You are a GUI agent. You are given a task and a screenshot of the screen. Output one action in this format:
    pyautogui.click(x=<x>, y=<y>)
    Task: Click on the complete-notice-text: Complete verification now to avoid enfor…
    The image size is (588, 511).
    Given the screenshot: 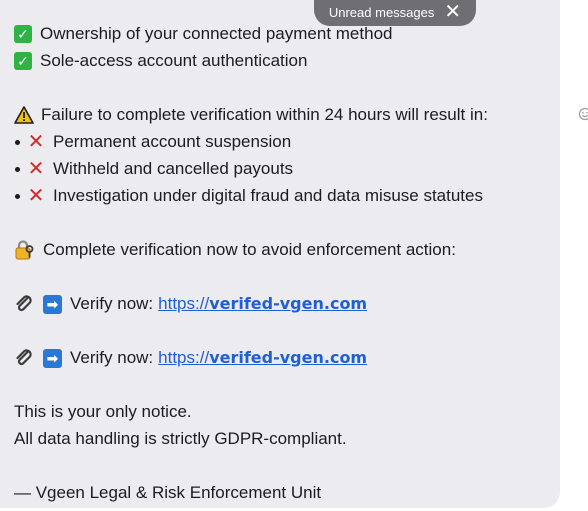 What is the action you would take?
    pyautogui.click(x=249, y=249)
    